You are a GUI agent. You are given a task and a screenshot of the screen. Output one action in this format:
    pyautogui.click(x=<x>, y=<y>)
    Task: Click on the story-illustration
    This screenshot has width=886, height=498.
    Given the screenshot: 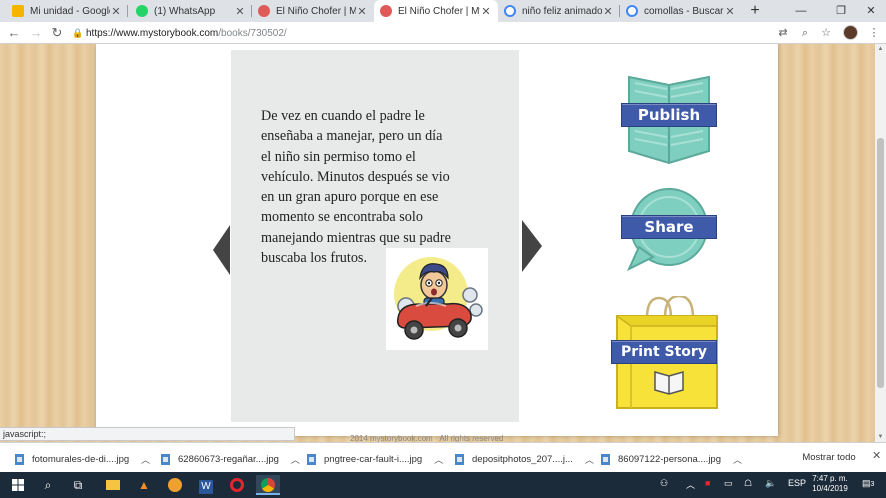 What is the action you would take?
    pyautogui.click(x=437, y=299)
    